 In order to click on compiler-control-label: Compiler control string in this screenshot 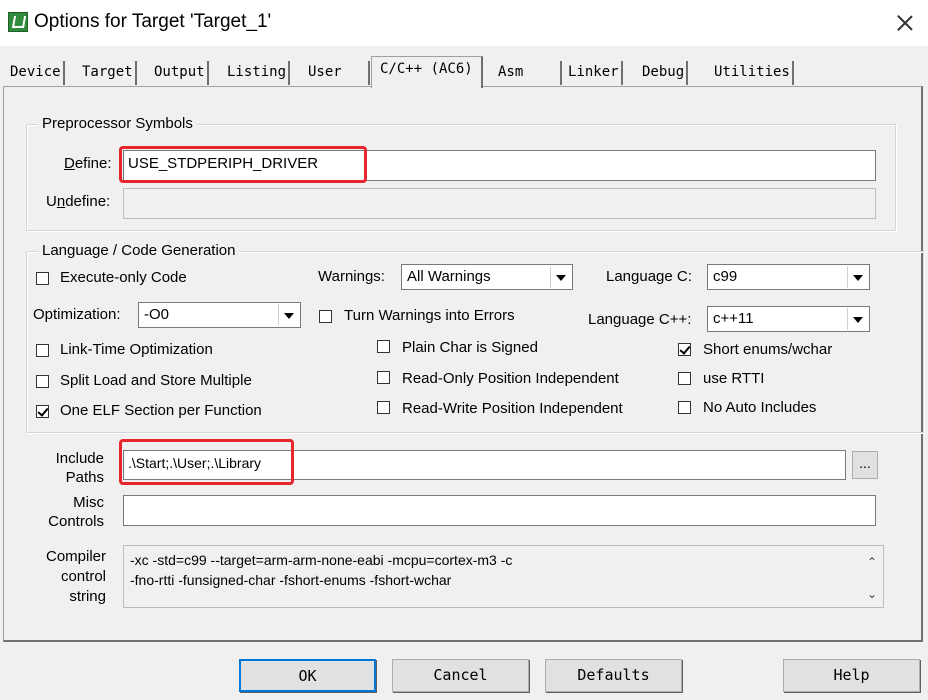, I will do `click(72, 577)`.